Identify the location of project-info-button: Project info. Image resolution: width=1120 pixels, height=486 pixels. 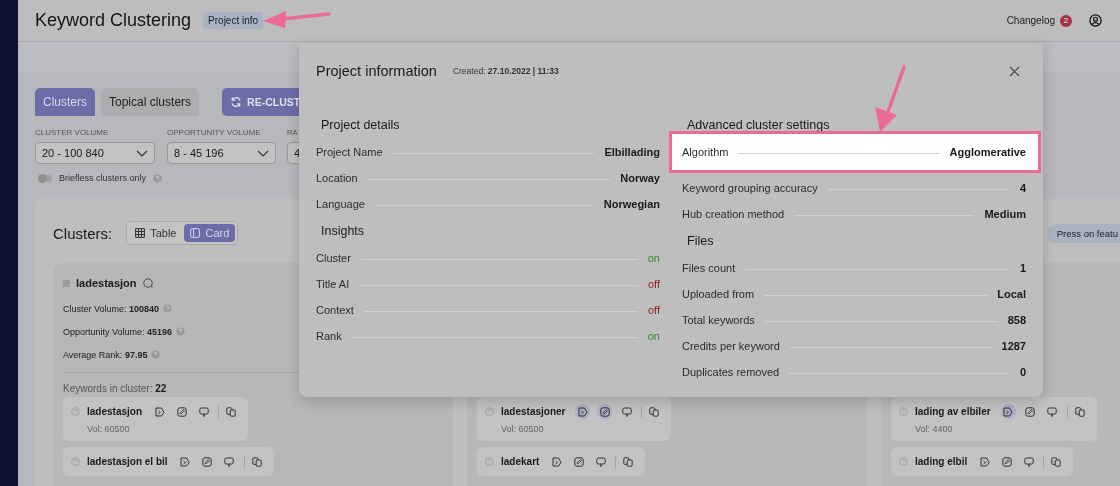
(233, 20).